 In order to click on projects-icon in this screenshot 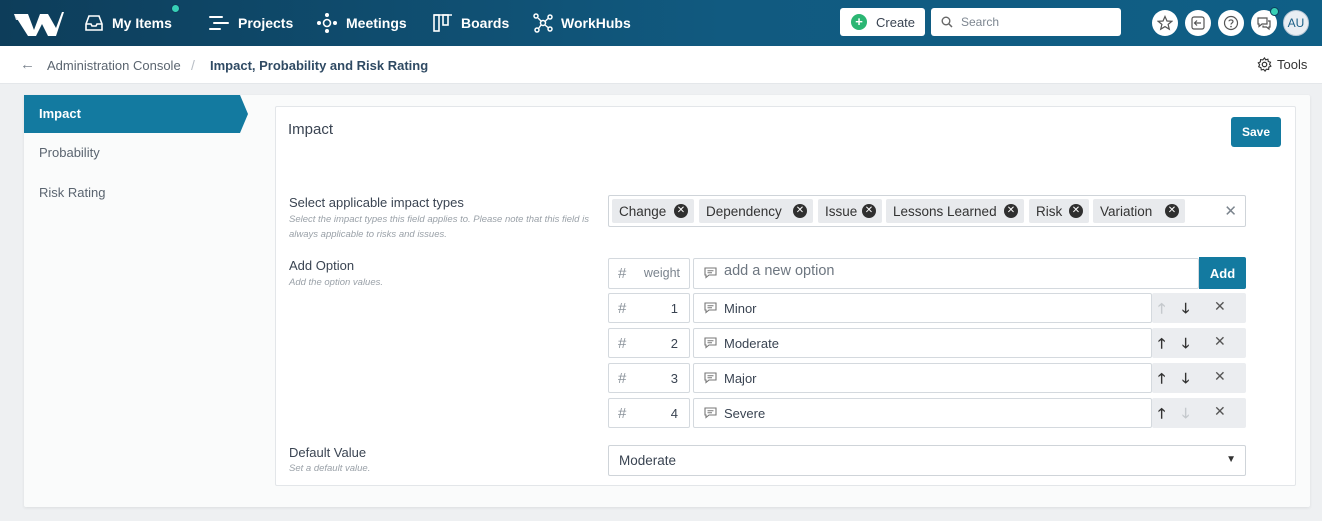, I will do `click(219, 23)`.